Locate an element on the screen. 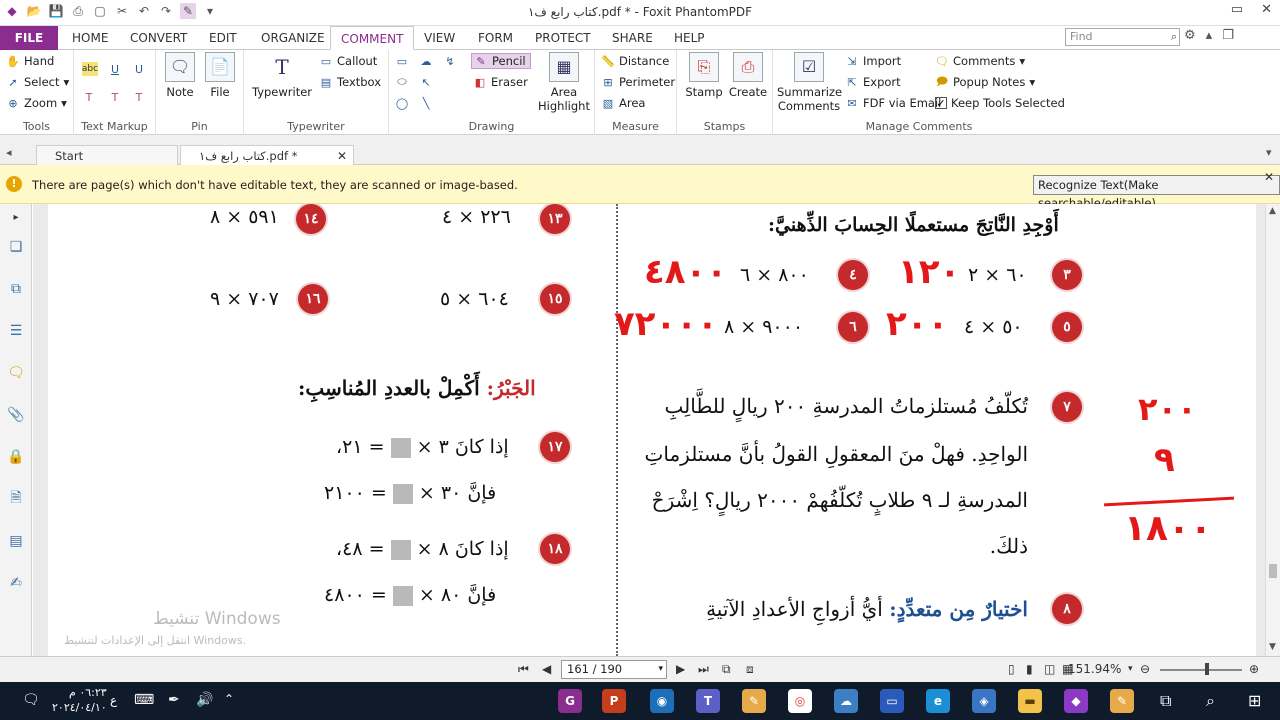 The width and height of the screenshot is (1280, 720). search-icon: ⌕ is located at coordinates (1174, 37).